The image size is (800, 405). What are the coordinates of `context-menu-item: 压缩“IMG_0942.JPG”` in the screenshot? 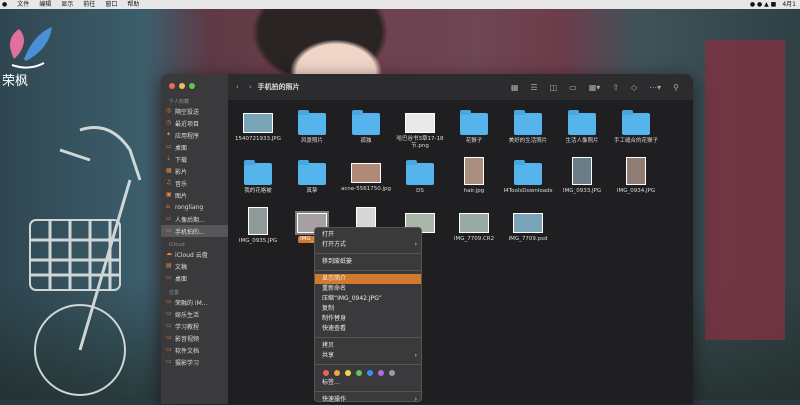 It's located at (368, 299).